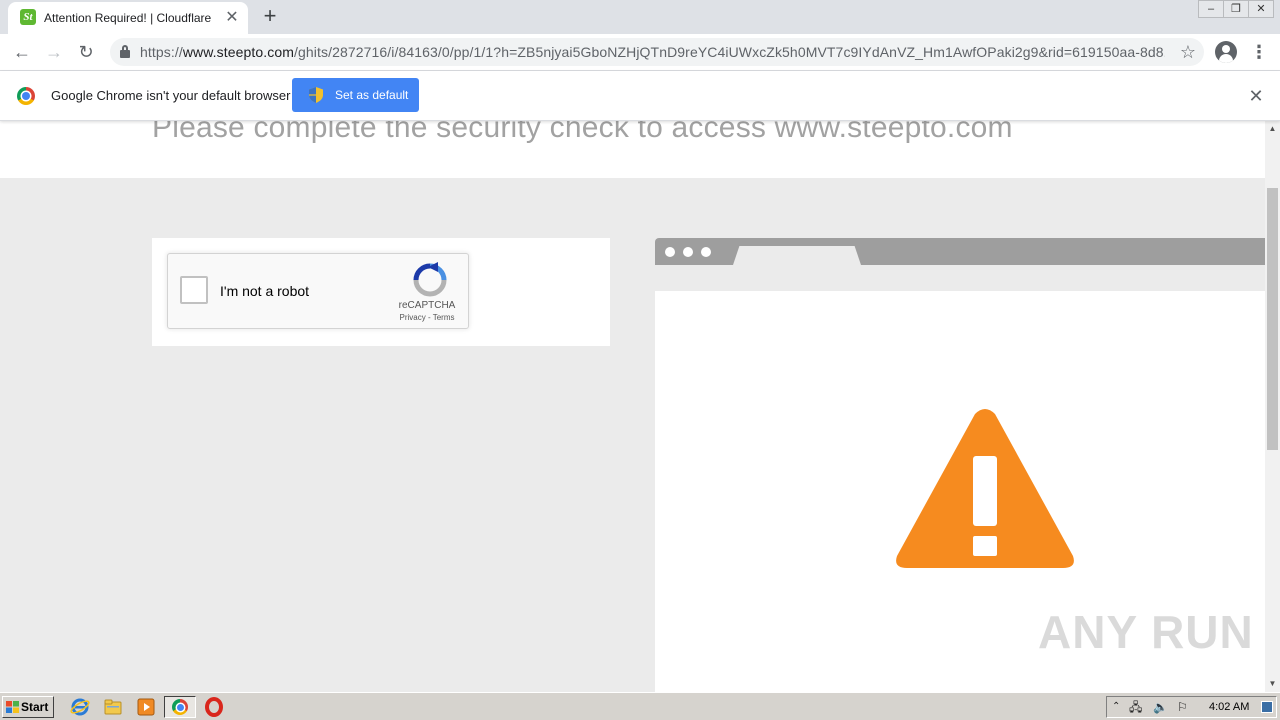 This screenshot has height=720, width=1280. What do you see at coordinates (35, 707) in the screenshot?
I see `start-label: Start` at bounding box center [35, 707].